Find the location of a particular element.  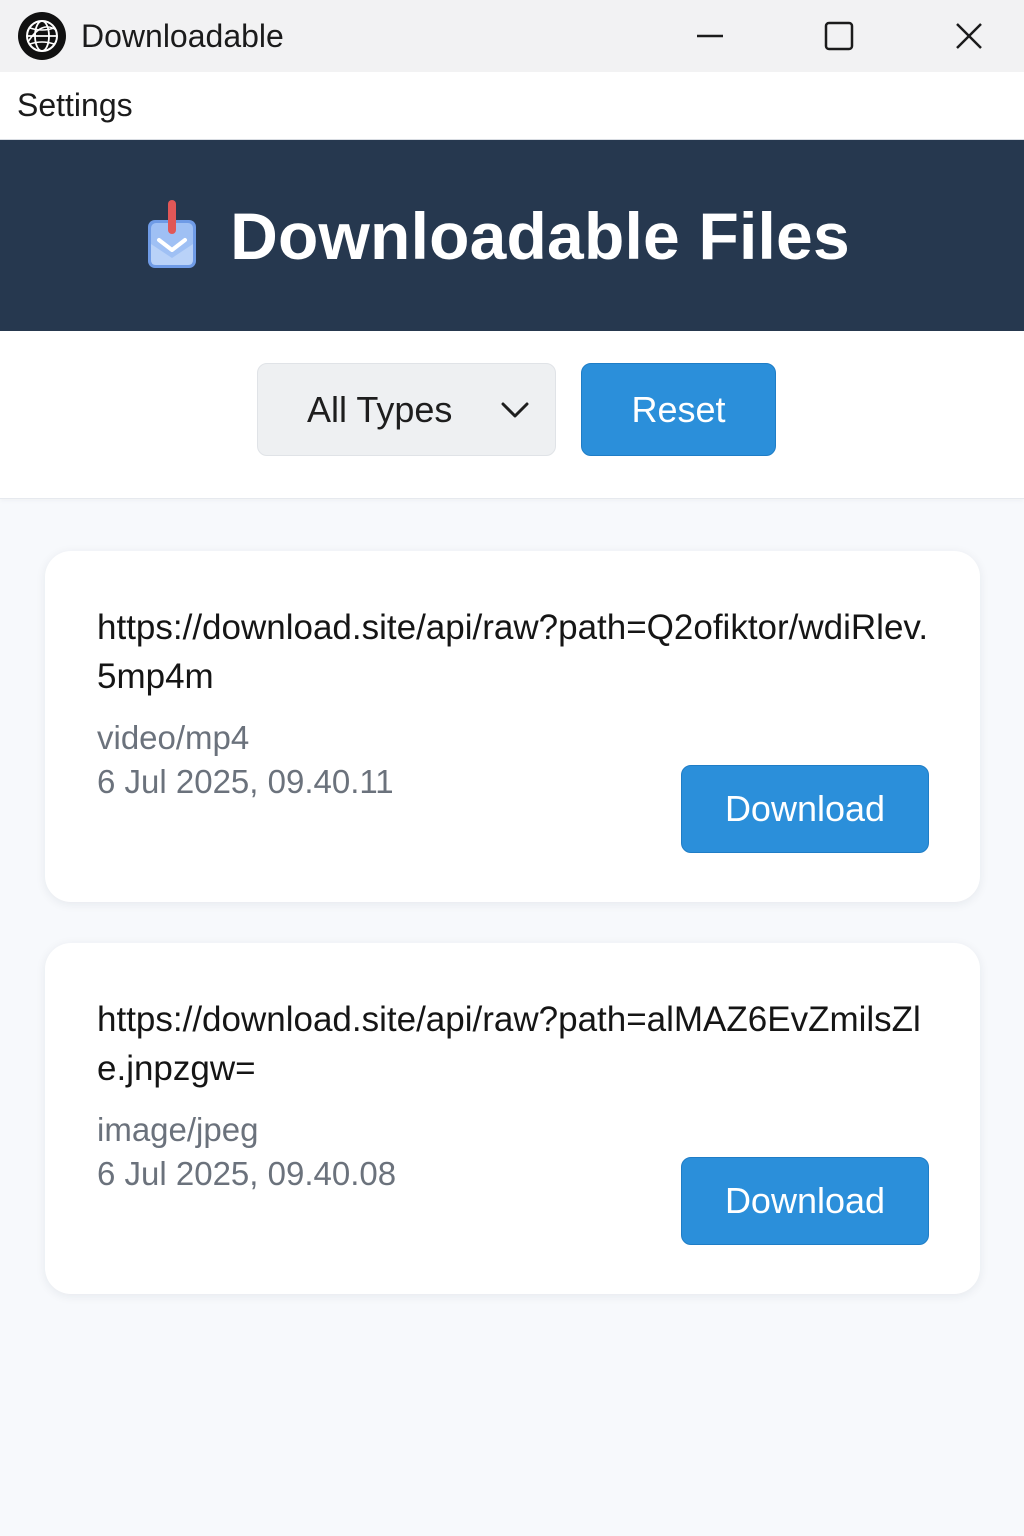

header-content: Downloadable Files is located at coordinates (496, 236).